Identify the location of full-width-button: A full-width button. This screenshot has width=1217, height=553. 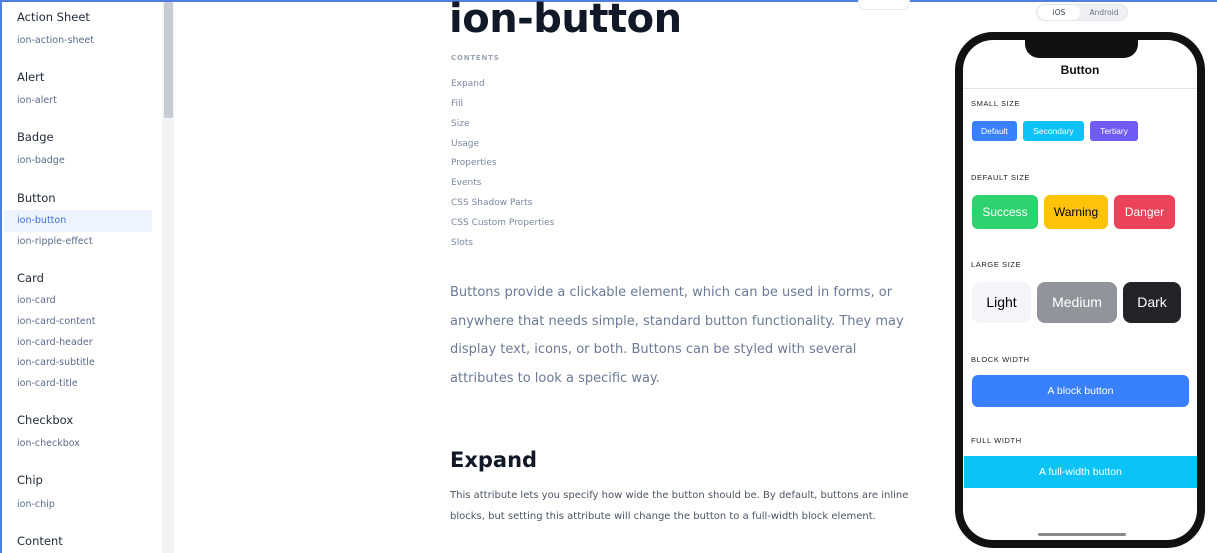
(1080, 472).